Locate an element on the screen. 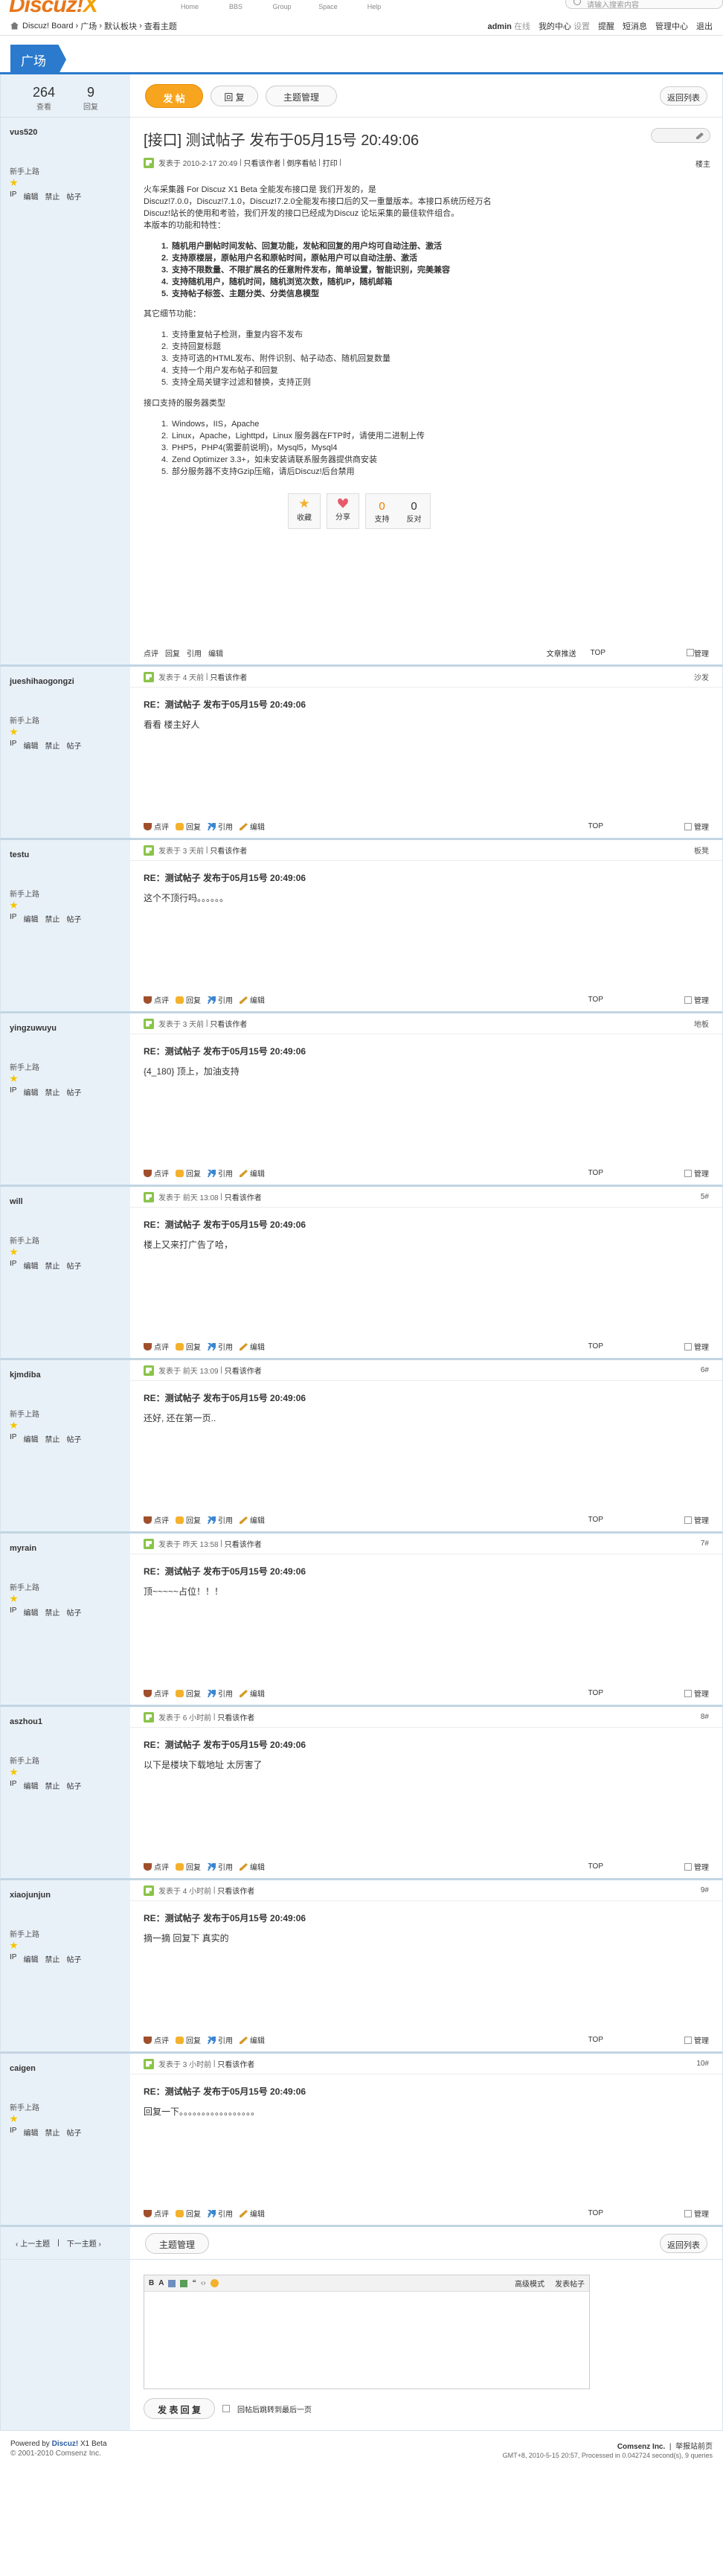 This screenshot has width=723, height=2576. bottom-manage-button: 主题管理 is located at coordinates (177, 2243).